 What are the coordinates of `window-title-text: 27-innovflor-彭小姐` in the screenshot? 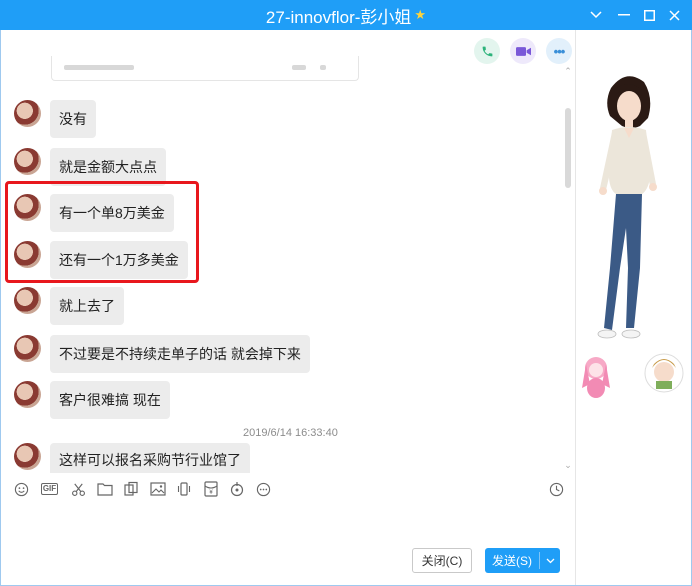 It's located at (338, 17).